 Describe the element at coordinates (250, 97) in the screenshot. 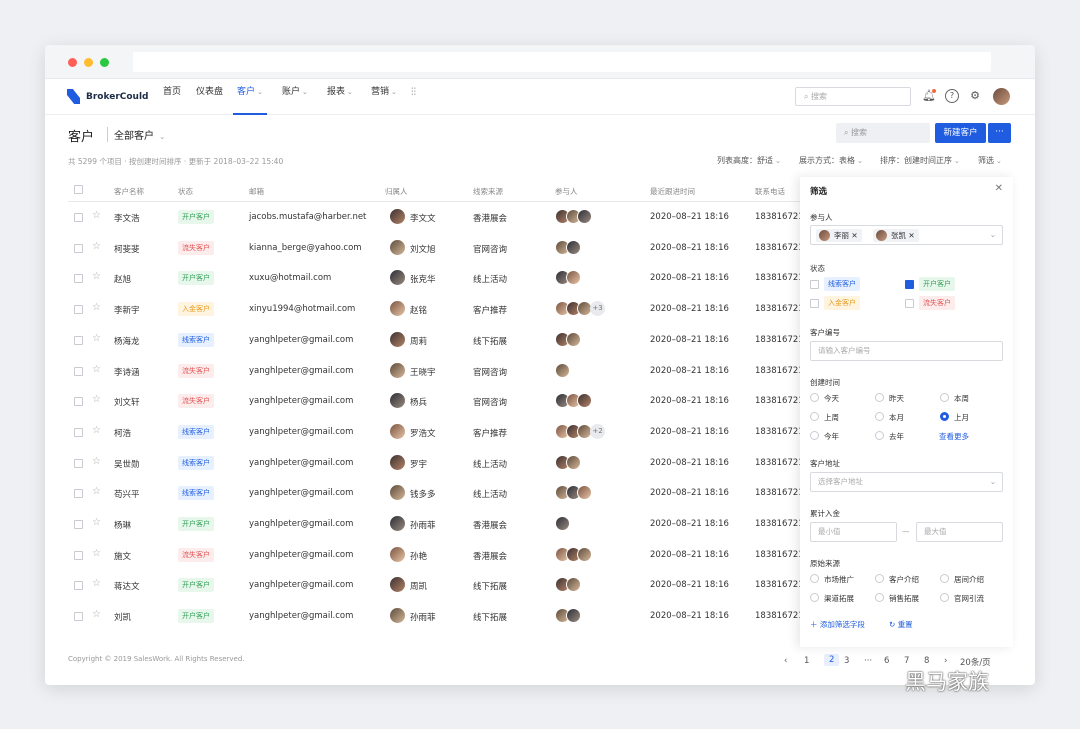

I see `nav-item-customers: 客户 ⌄` at that location.